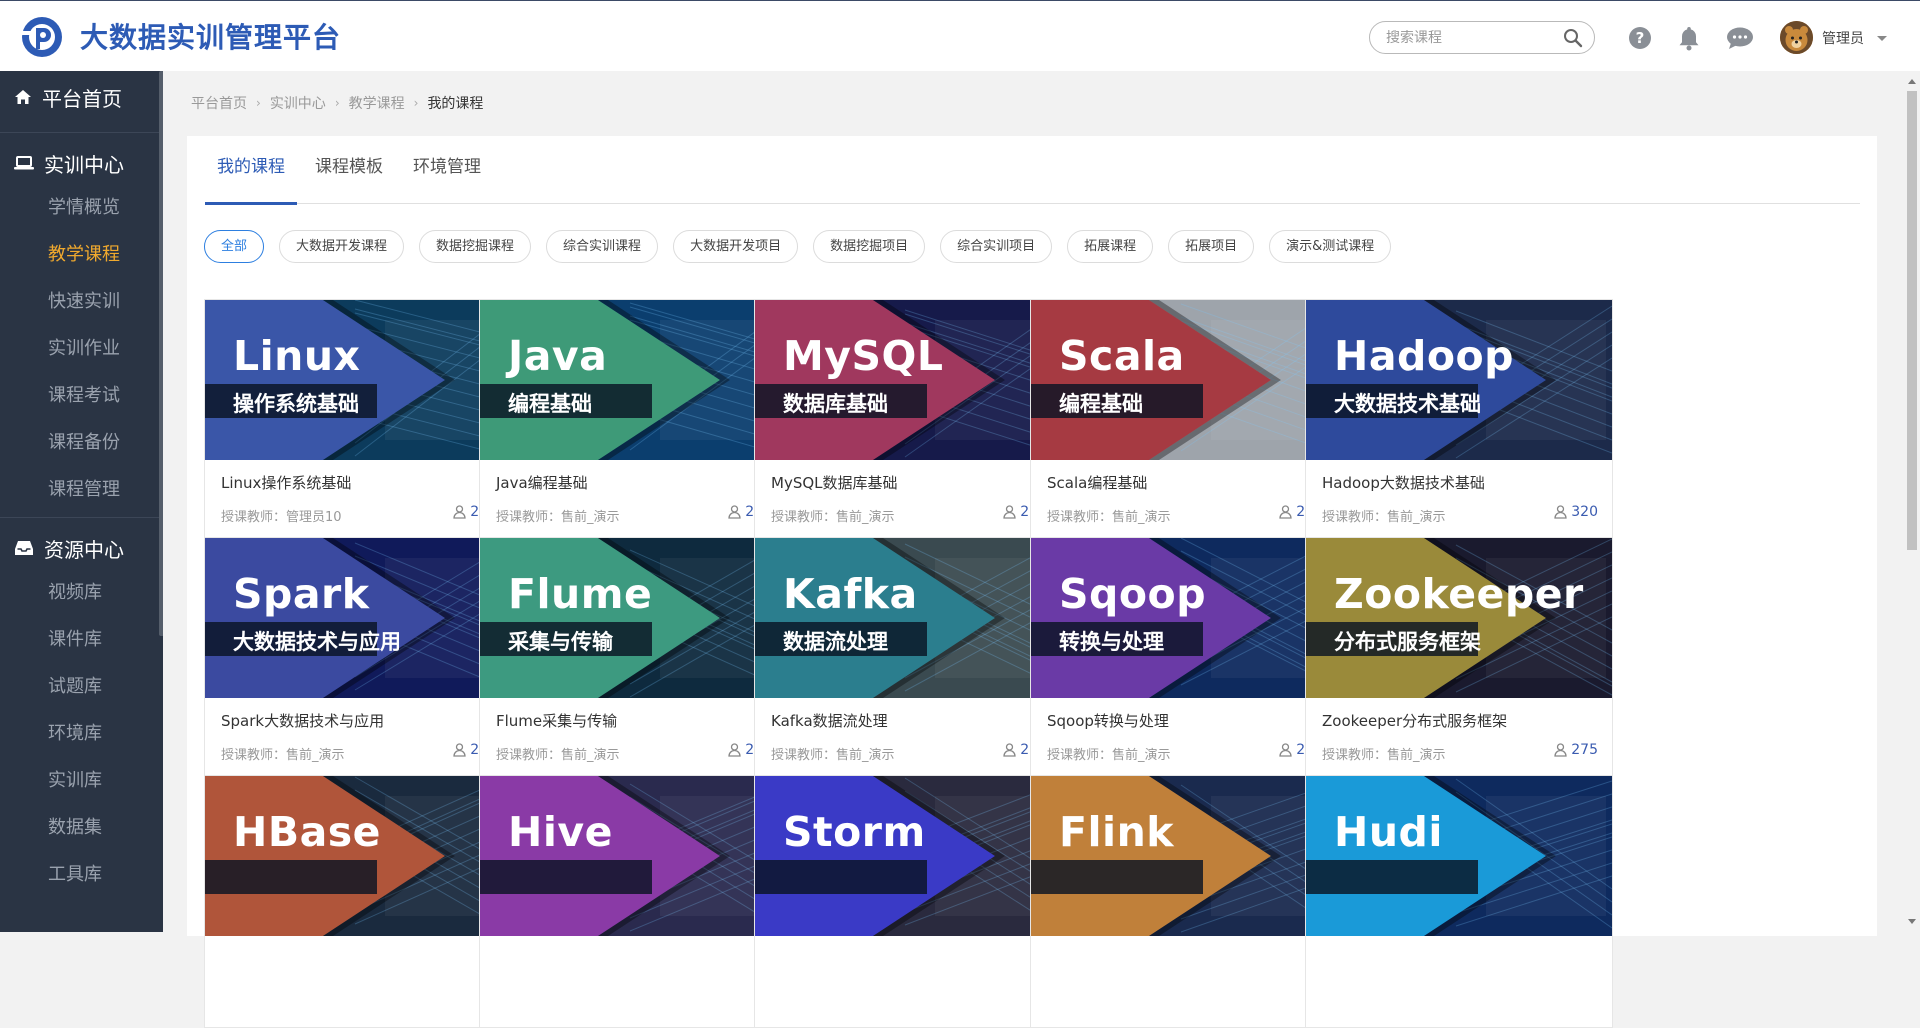 Image resolution: width=1920 pixels, height=1028 pixels. Describe the element at coordinates (81, 874) in the screenshot. I see `sidebar-resource-item: 工具库` at that location.